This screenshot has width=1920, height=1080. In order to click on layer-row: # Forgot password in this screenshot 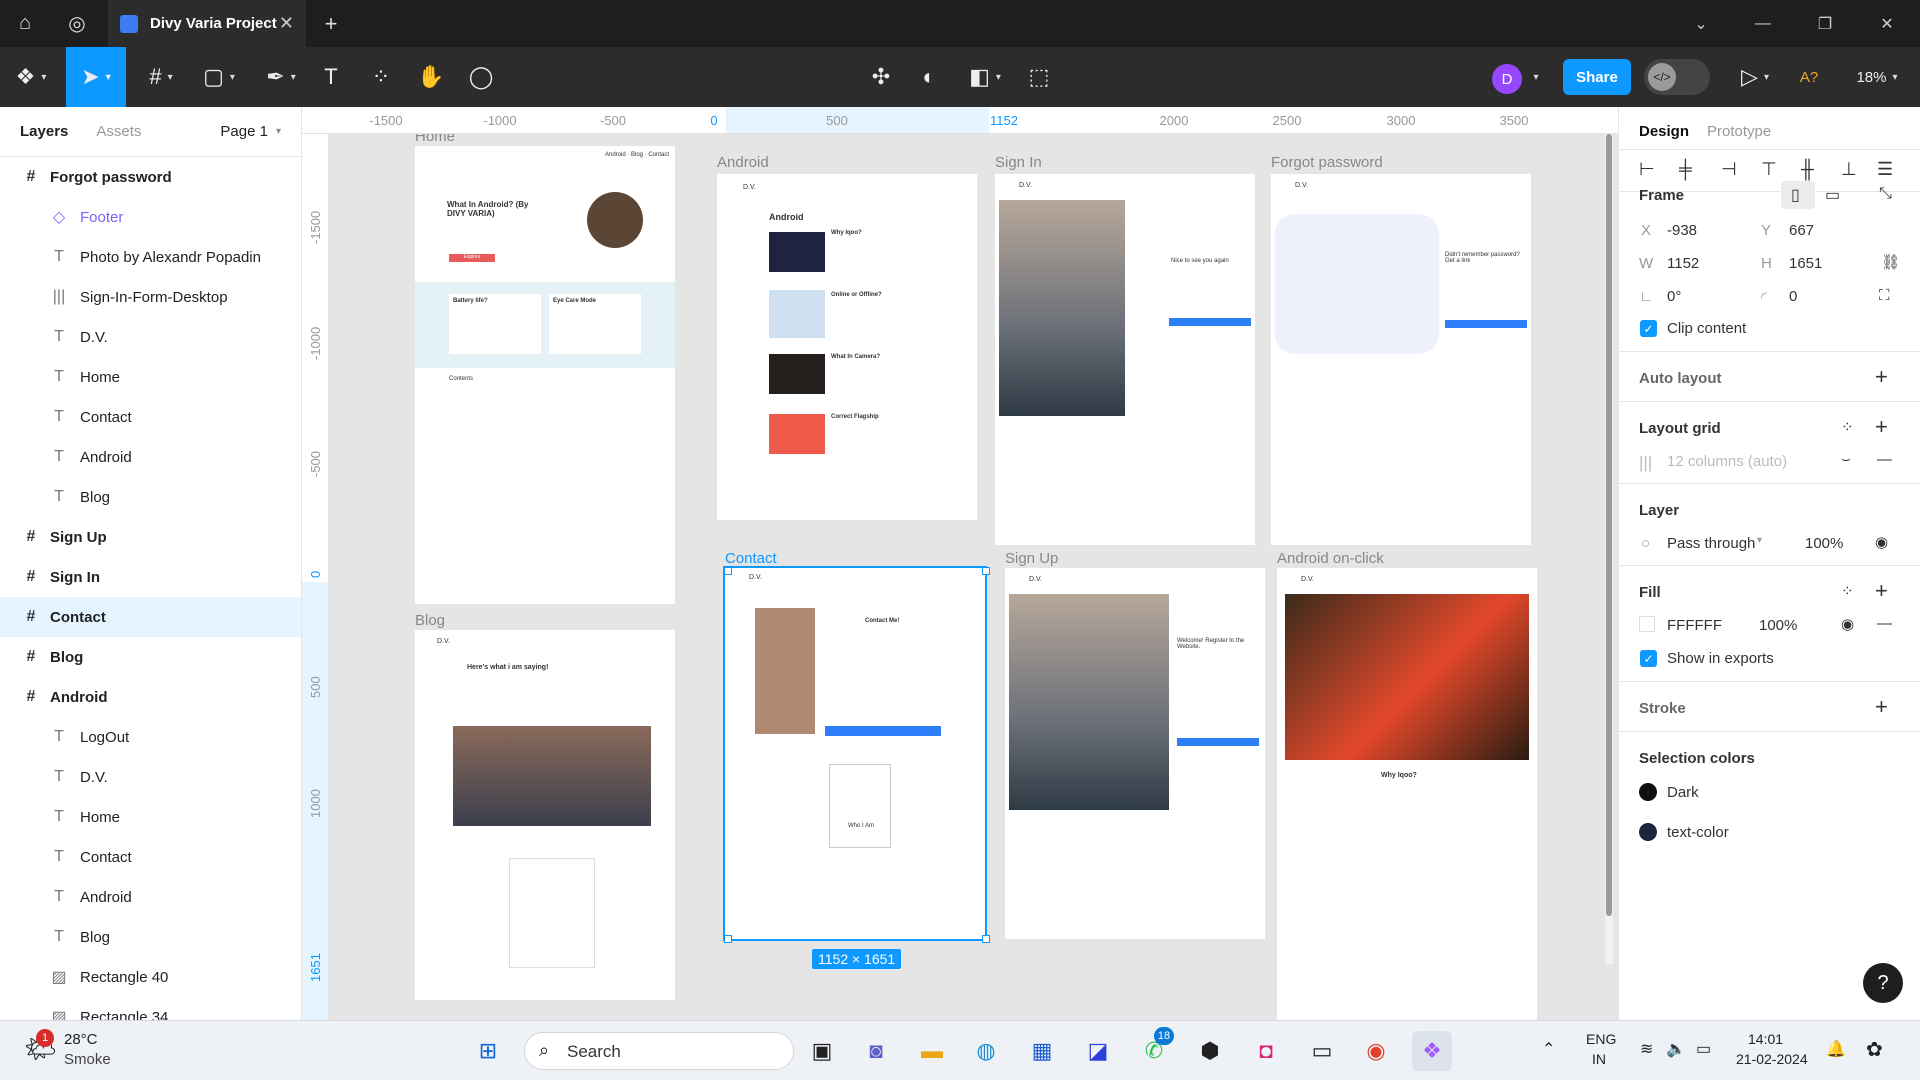, I will do `click(150, 177)`.